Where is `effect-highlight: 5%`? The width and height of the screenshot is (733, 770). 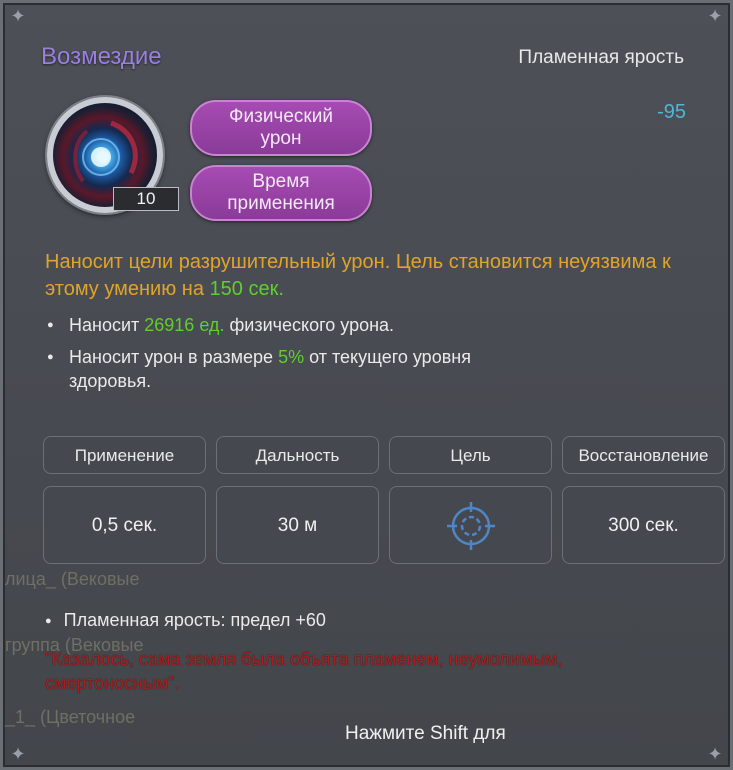 effect-highlight: 5% is located at coordinates (291, 357).